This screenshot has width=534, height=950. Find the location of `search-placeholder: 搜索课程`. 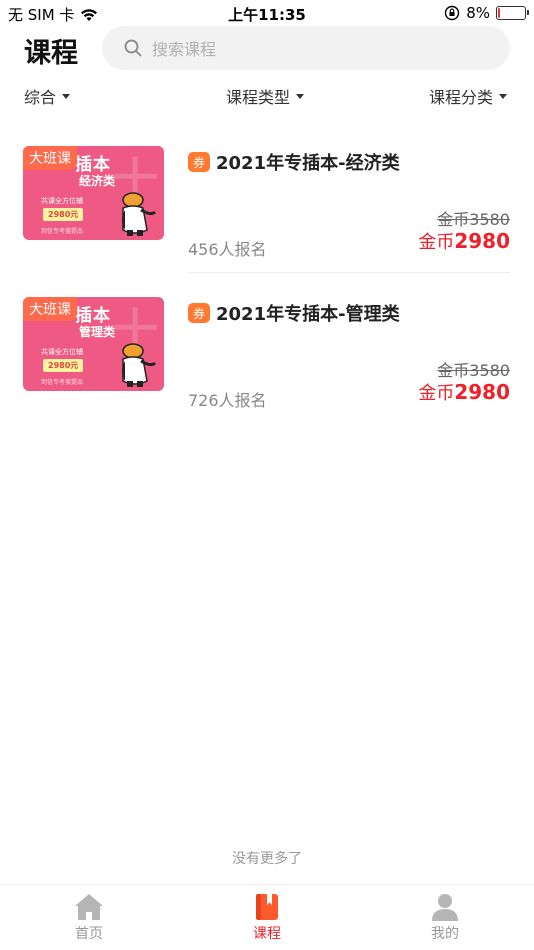

search-placeholder: 搜索课程 is located at coordinates (184, 49).